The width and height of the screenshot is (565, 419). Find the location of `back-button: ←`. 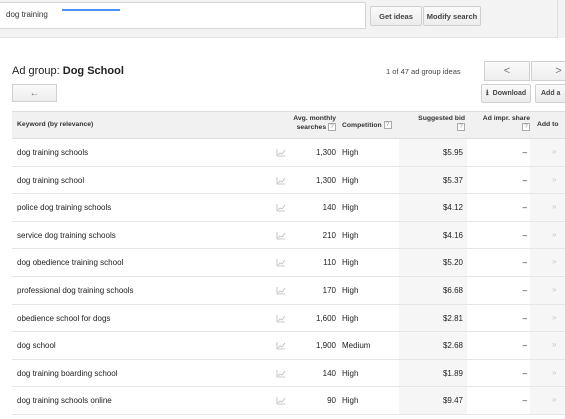

back-button: ← is located at coordinates (34, 93).